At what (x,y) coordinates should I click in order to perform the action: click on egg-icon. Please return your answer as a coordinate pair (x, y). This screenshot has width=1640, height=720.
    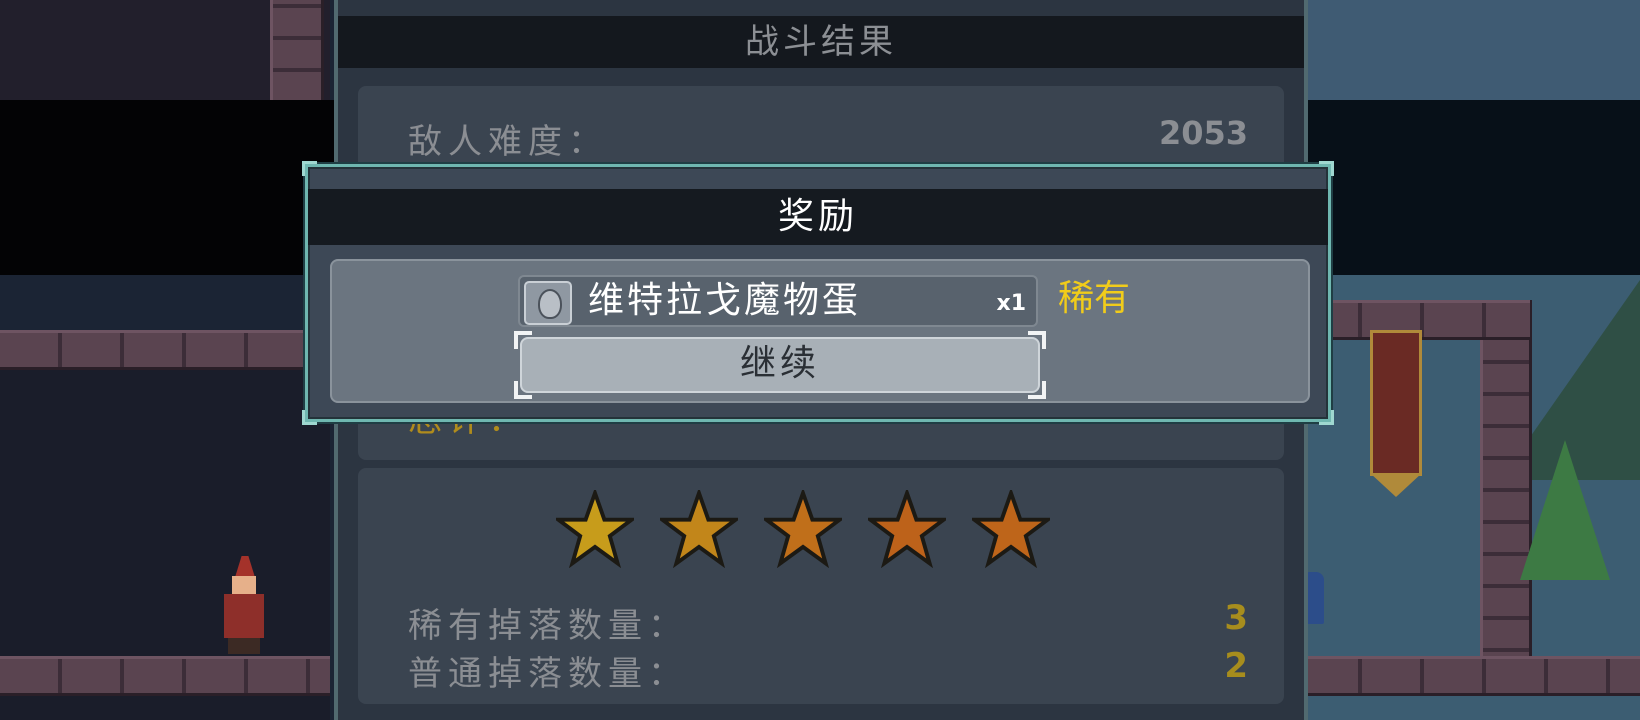
    Looking at the image, I should click on (548, 303).